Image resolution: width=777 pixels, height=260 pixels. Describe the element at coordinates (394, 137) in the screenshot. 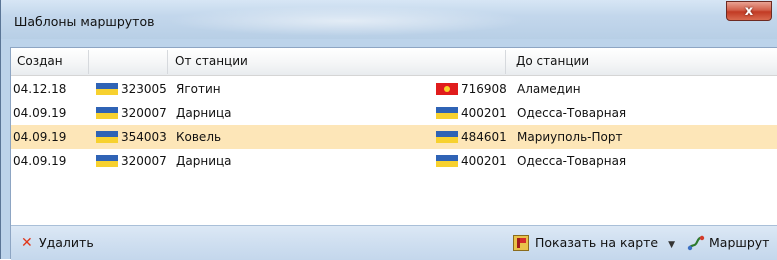

I see `table-row: 04.09.19 354003 Ковель 484601 Мариуполь-Порт` at that location.